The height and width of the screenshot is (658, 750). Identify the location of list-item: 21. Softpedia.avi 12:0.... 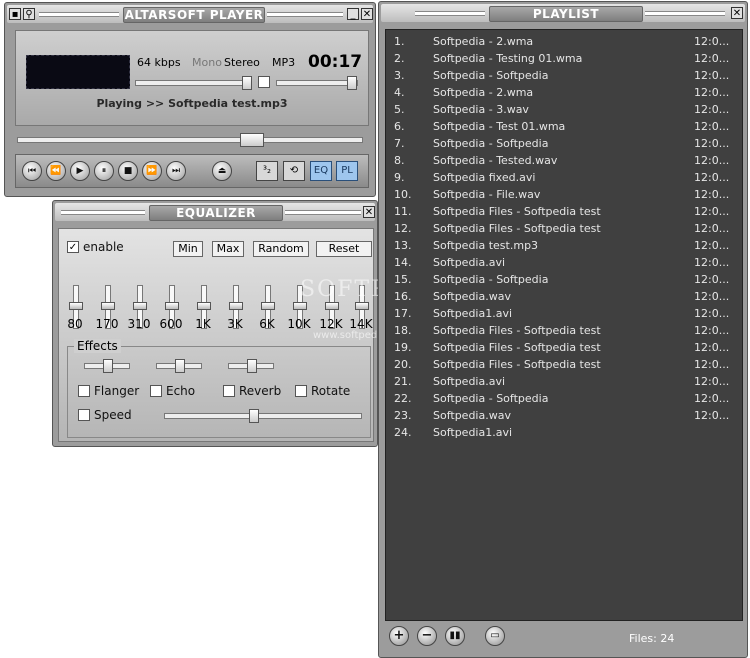
(564, 382).